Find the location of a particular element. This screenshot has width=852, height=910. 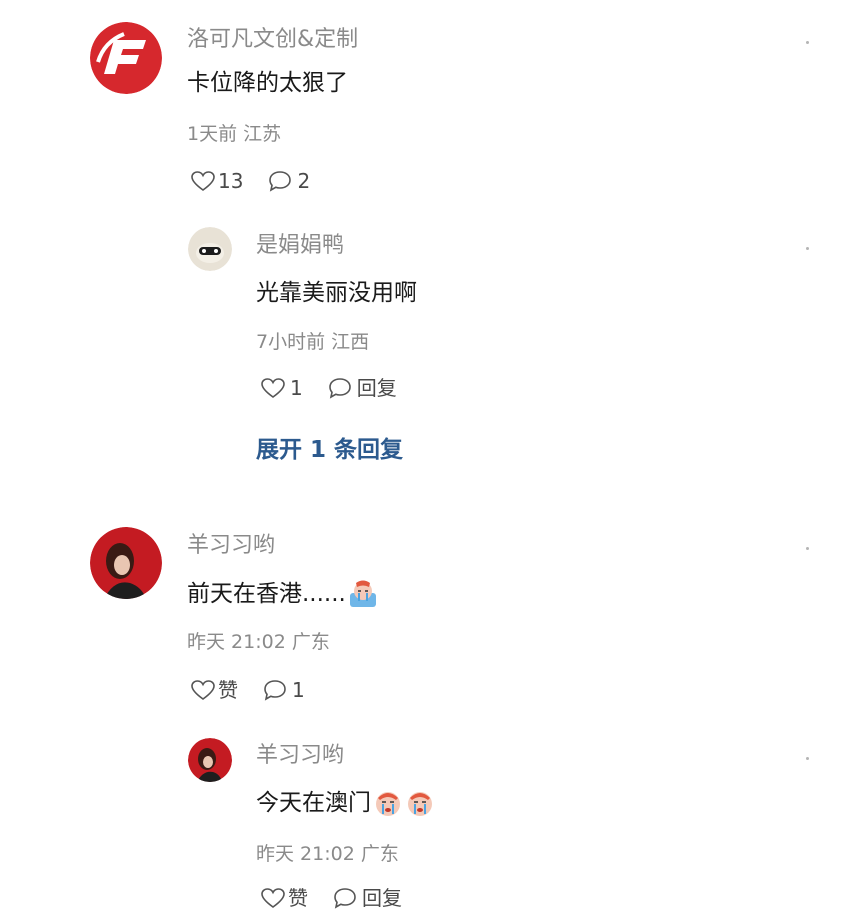

reply-button: 1 is located at coordinates (283, 690).